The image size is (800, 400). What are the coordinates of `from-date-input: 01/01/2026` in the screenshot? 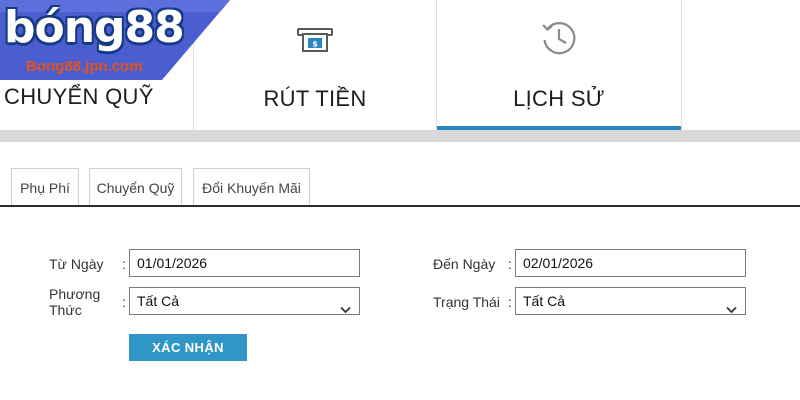 It's located at (244, 263).